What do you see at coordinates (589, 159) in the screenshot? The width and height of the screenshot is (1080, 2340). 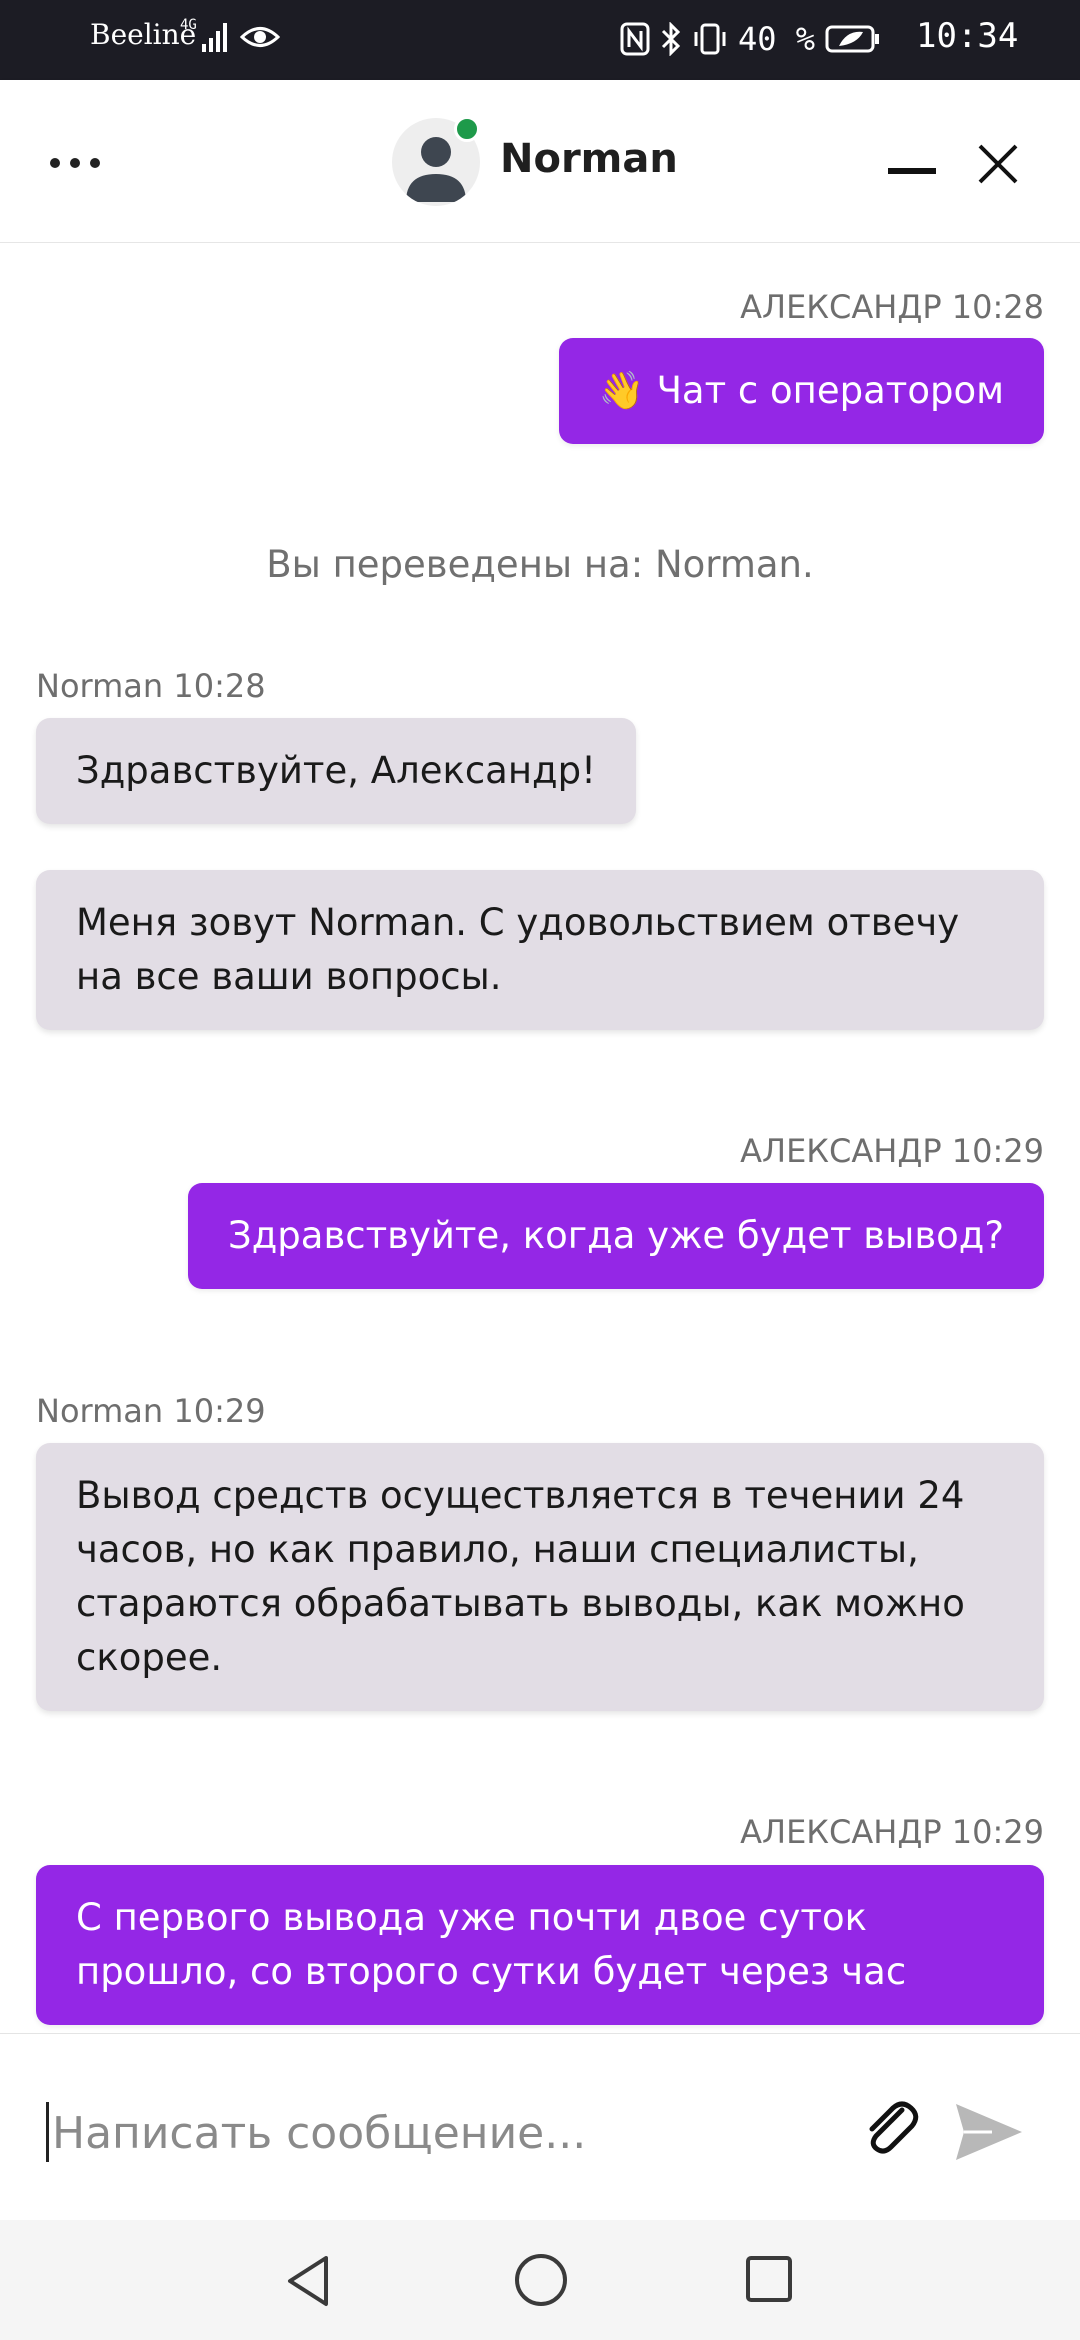 I see `agent-name: Norman` at bounding box center [589, 159].